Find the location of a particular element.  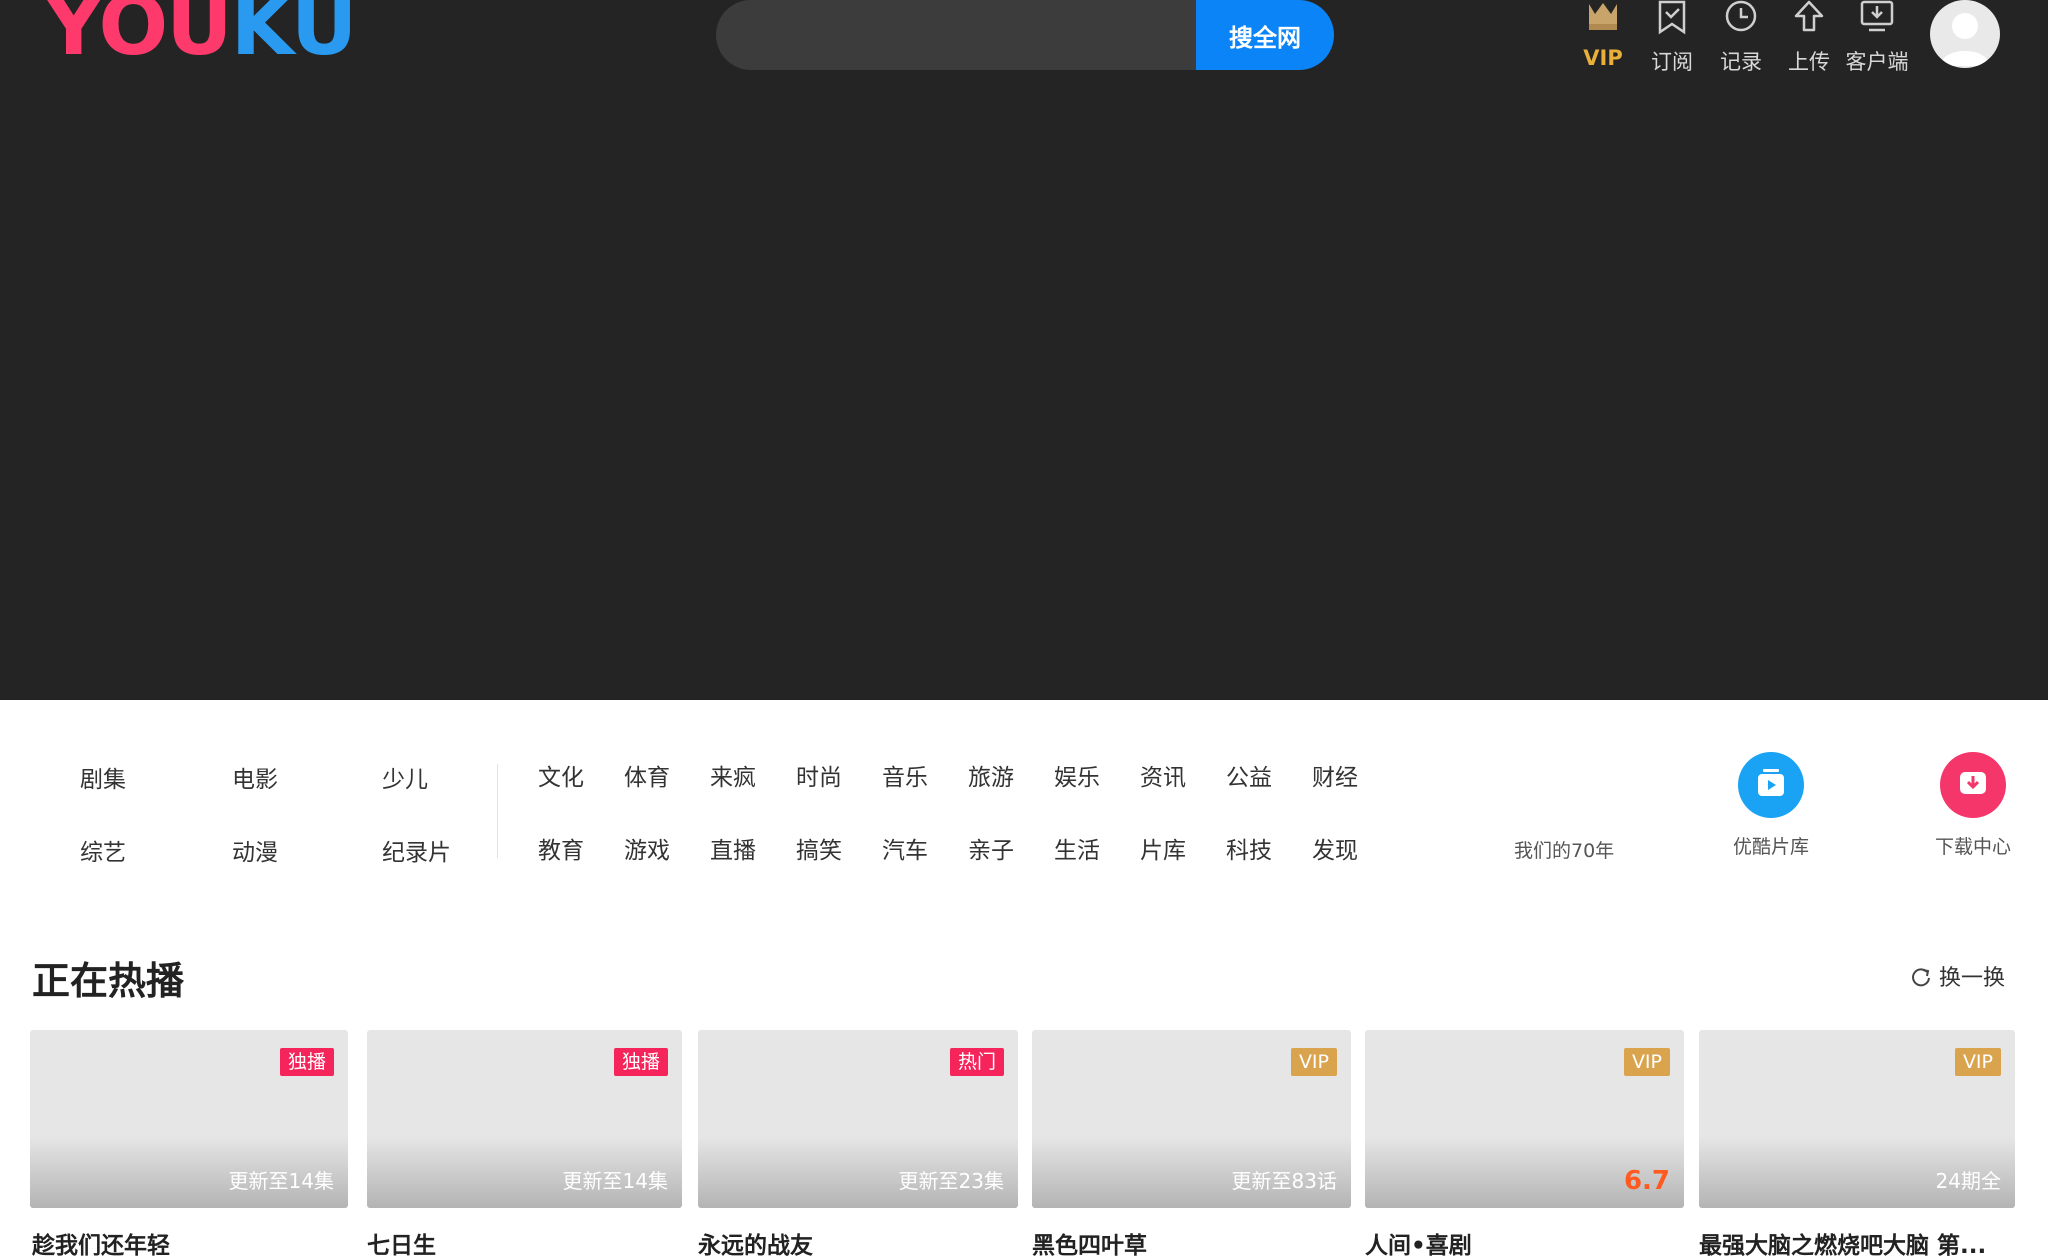

header-vip: VIP is located at coordinates (1603, 36).